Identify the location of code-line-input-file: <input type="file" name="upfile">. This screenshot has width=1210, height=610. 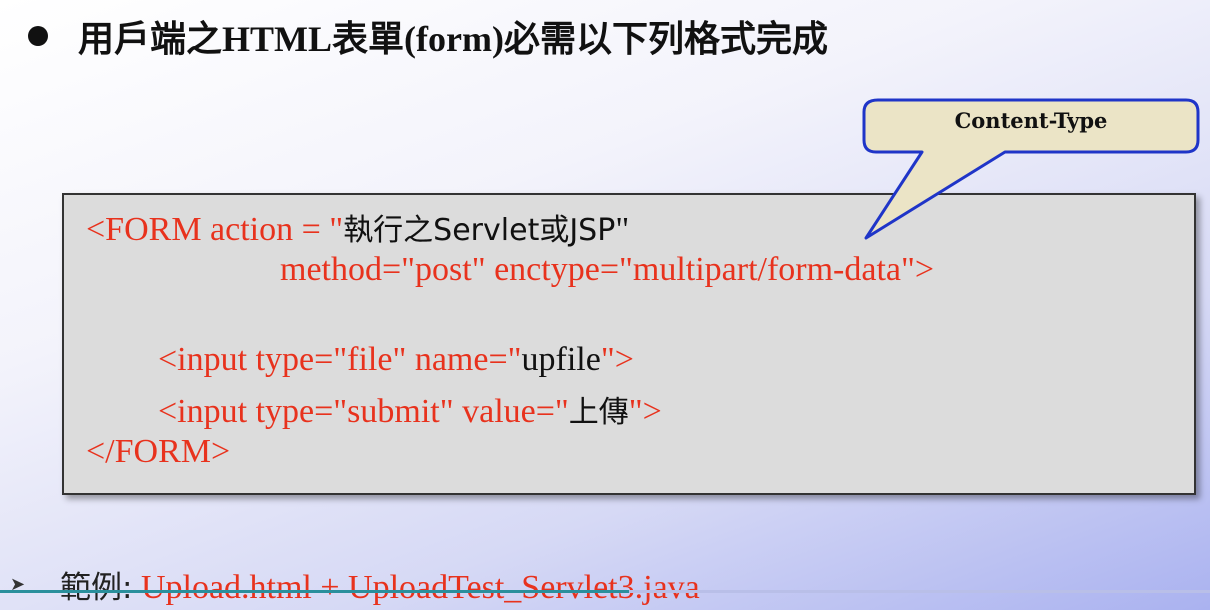
(396, 360).